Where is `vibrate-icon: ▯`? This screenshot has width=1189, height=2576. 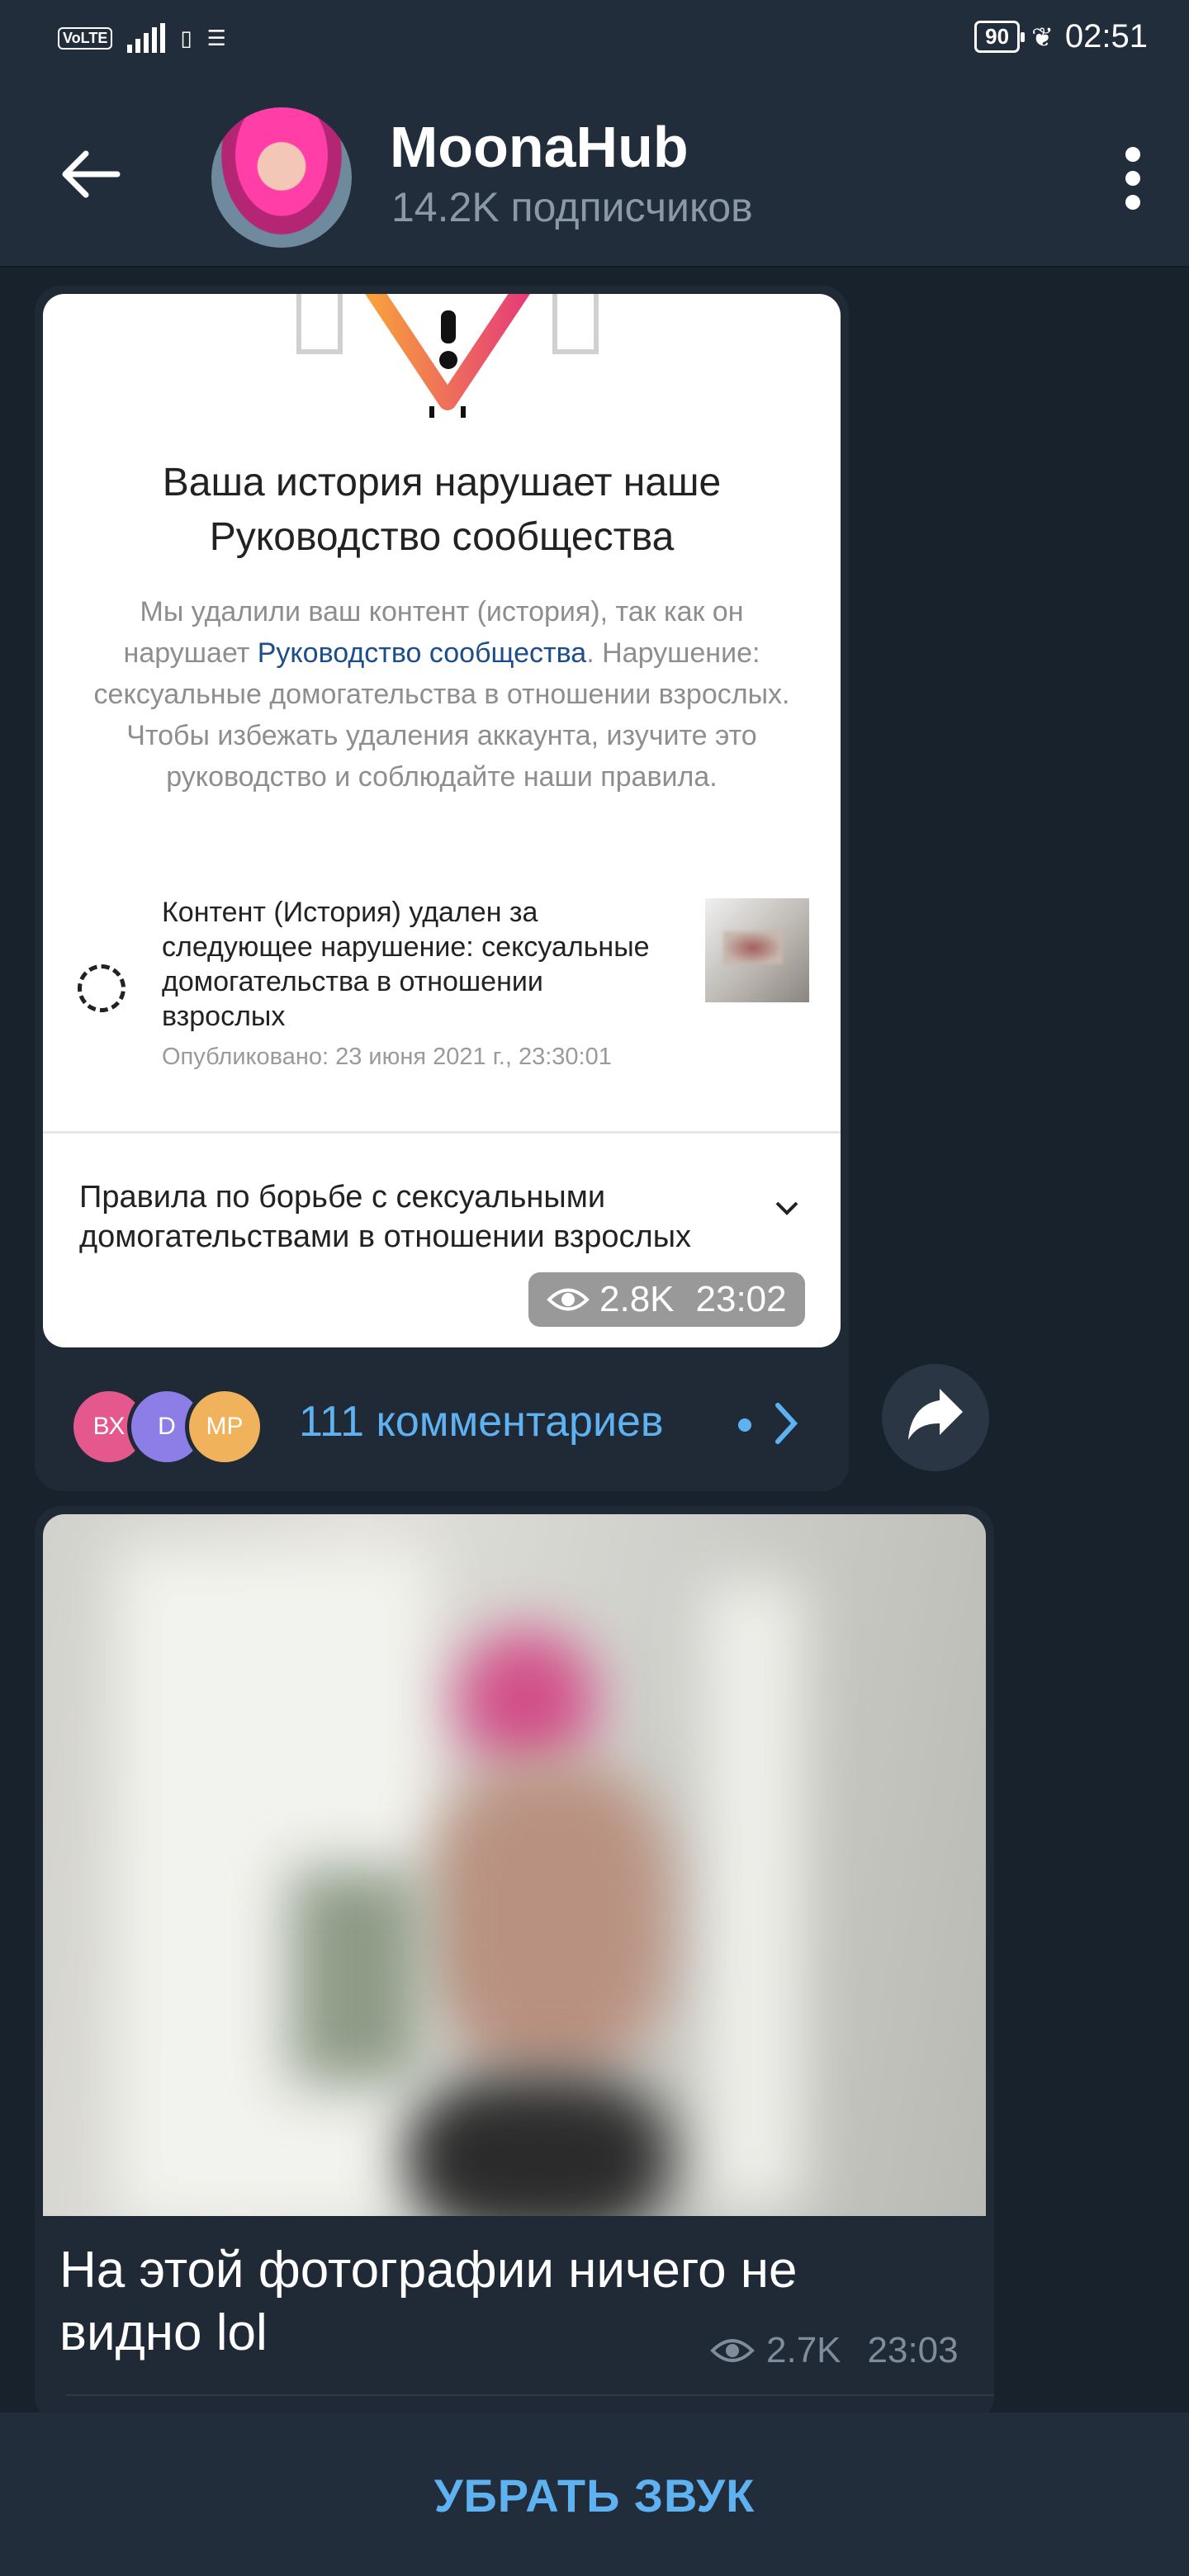 vibrate-icon: ▯ is located at coordinates (186, 37).